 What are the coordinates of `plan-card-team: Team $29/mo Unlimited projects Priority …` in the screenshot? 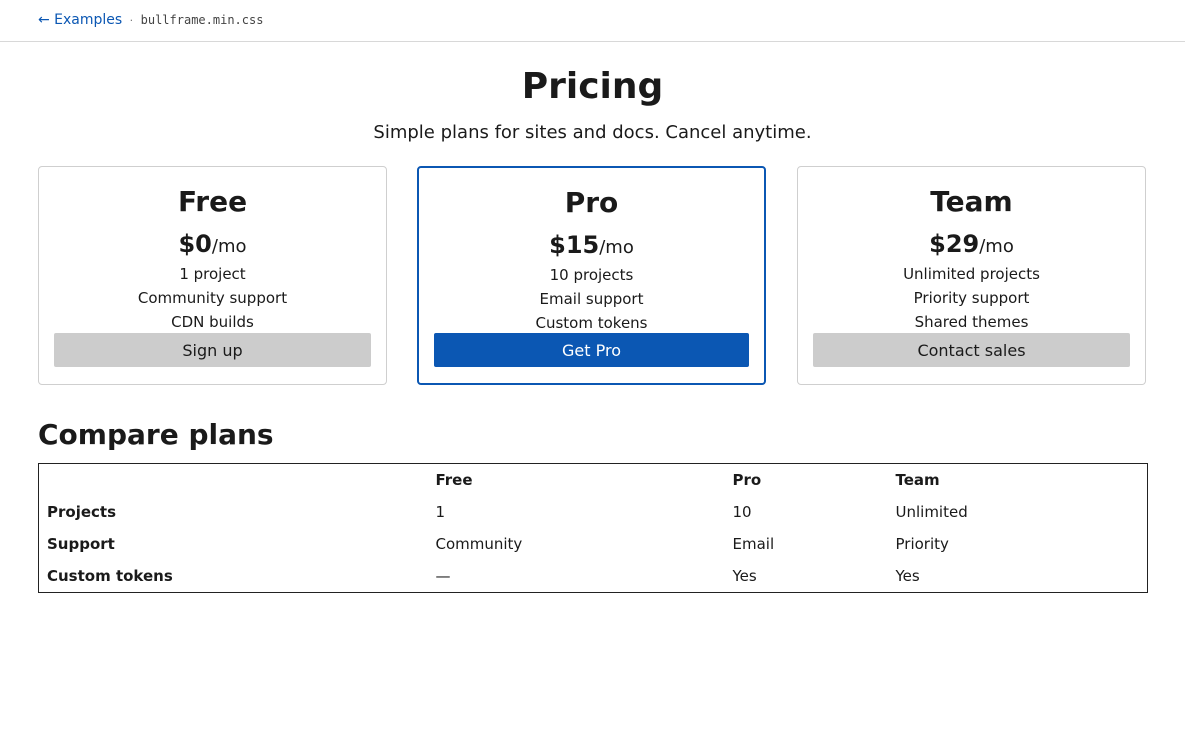 It's located at (971, 275).